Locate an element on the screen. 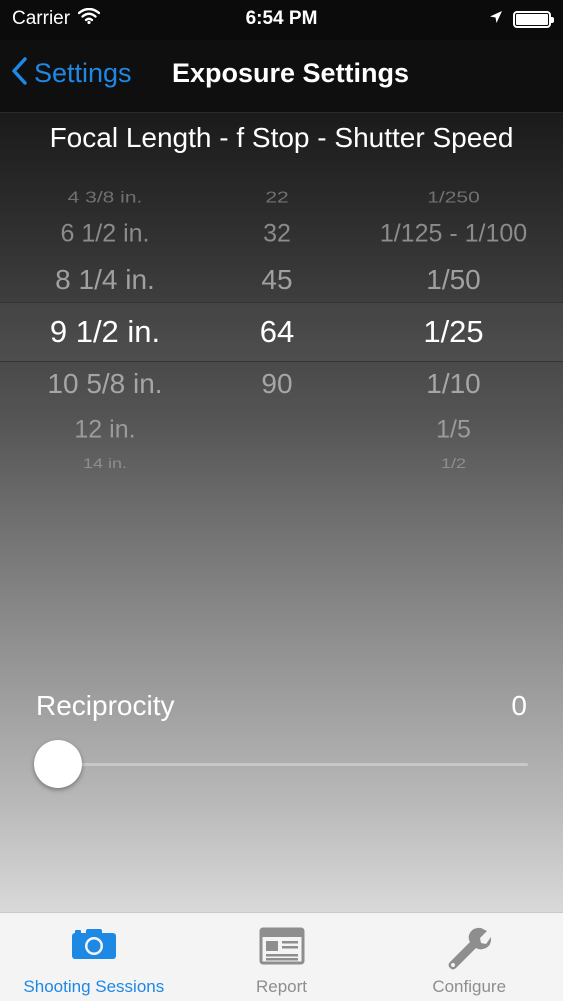 This screenshot has height=1001, width=563. picker-option: 1/10 is located at coordinates (453, 384).